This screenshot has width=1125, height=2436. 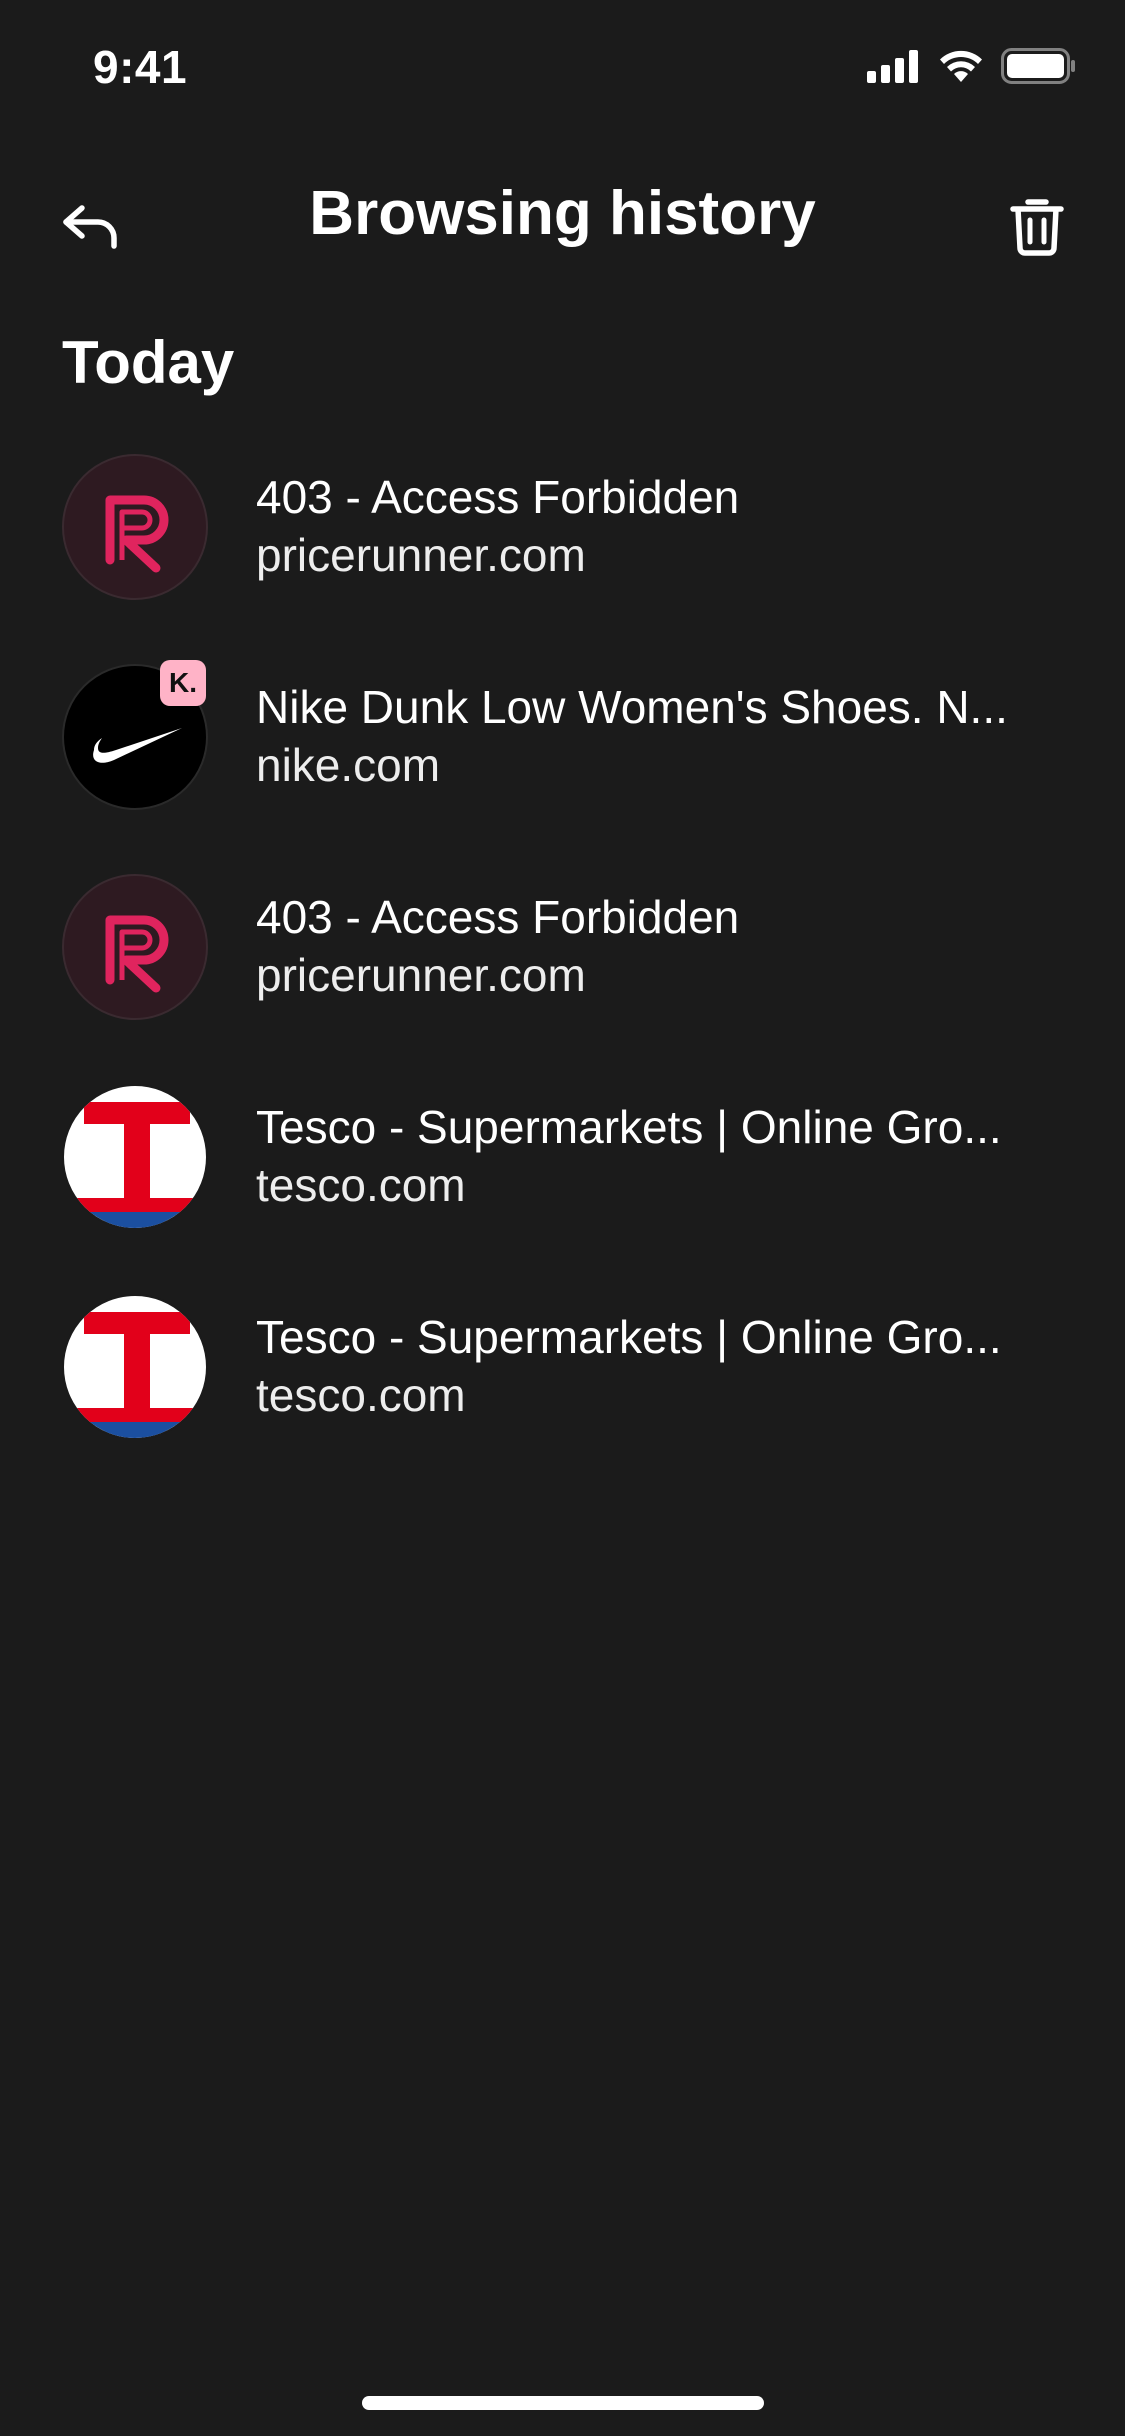 What do you see at coordinates (961, 68) in the screenshot?
I see `wifi-icon` at bounding box center [961, 68].